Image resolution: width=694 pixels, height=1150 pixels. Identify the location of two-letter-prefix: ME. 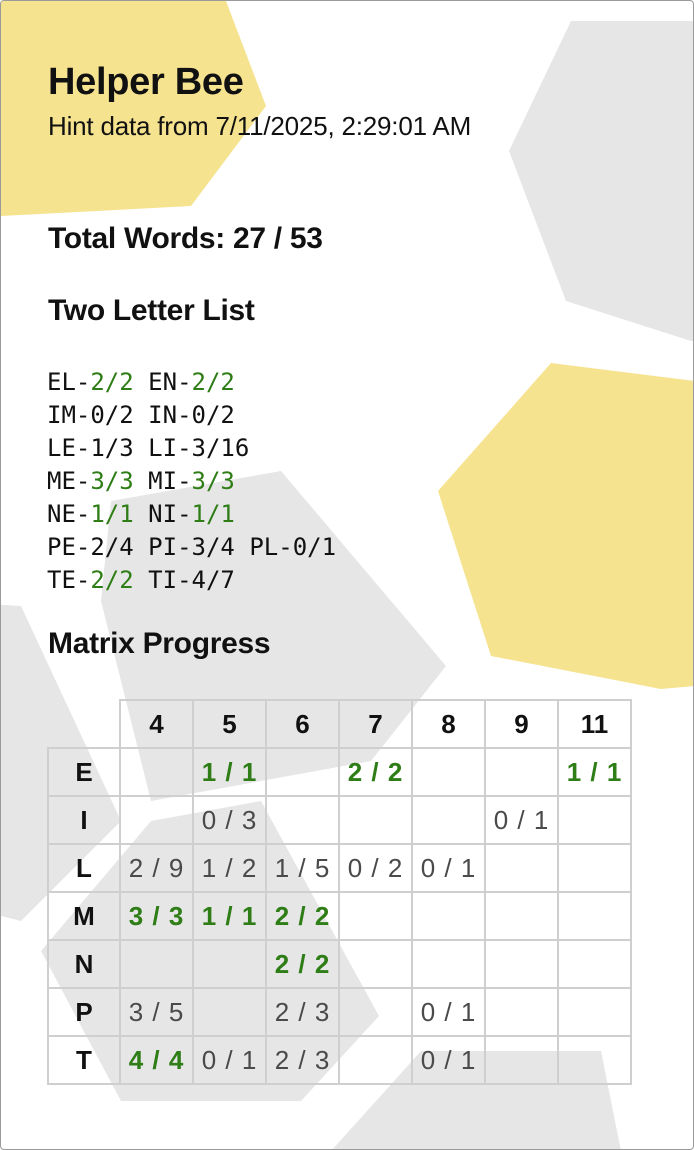
(61, 481).